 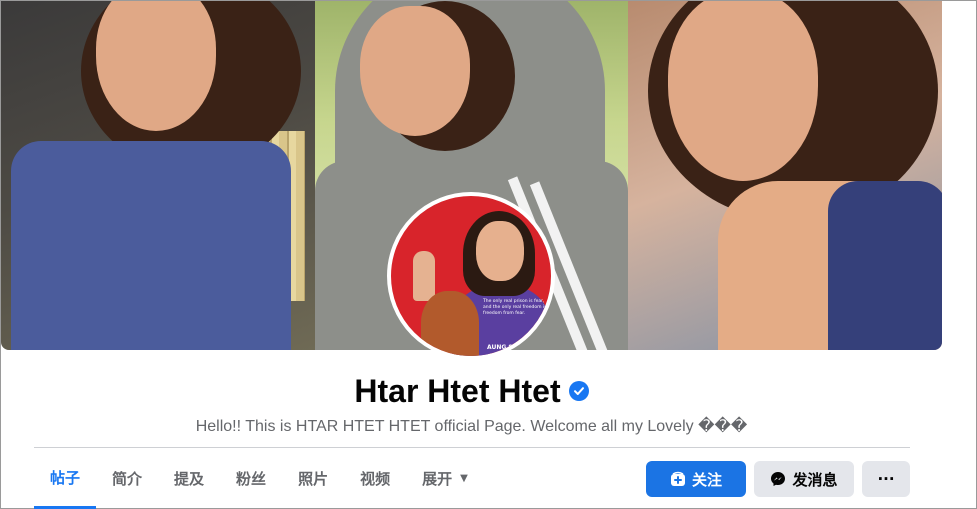 I want to click on top-image, so click(x=885, y=265).